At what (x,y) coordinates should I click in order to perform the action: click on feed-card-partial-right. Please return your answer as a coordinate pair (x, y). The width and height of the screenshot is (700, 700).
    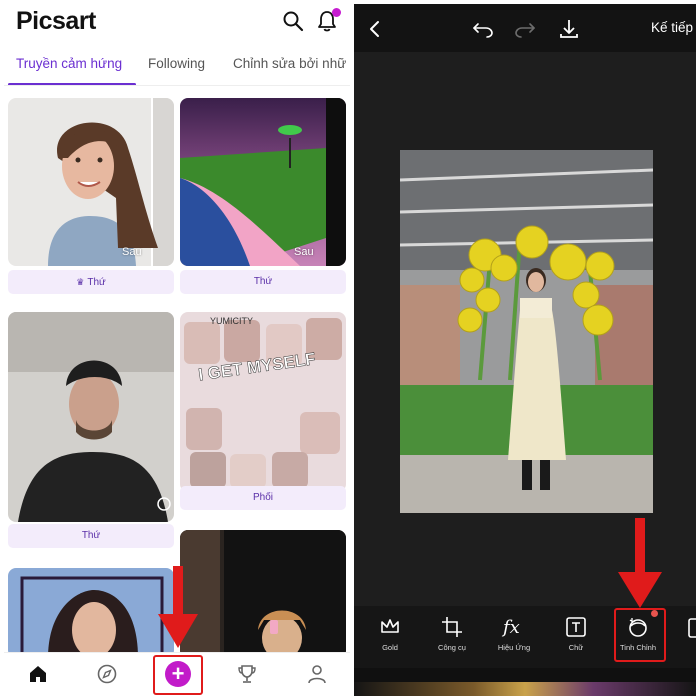
    Looking at the image, I should click on (263, 591).